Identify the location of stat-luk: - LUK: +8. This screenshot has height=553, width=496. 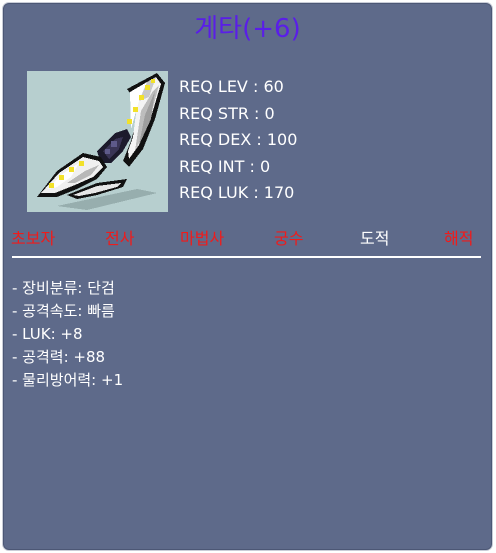
(47, 334).